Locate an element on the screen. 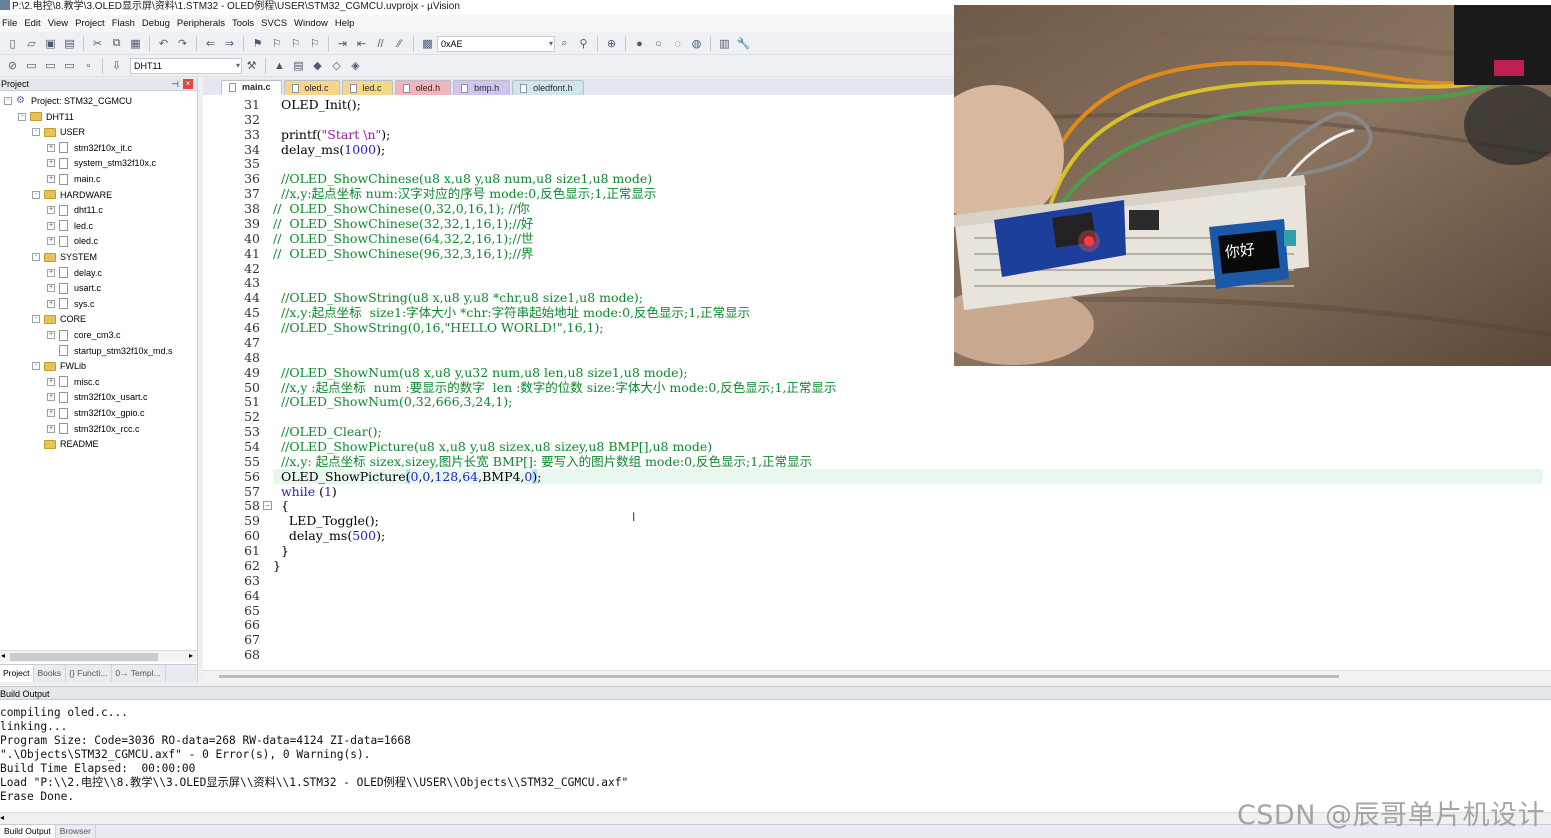 Image resolution: width=1551 pixels, height=838 pixels. tree-file-item: + led.c is located at coordinates (70, 226).